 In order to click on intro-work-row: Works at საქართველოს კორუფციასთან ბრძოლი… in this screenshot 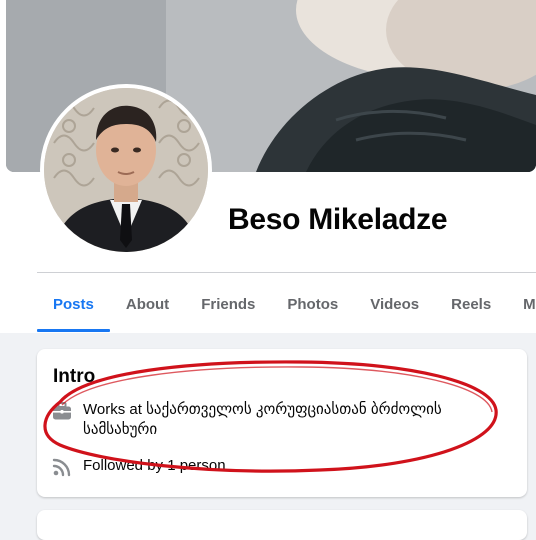, I will do `click(262, 420)`.